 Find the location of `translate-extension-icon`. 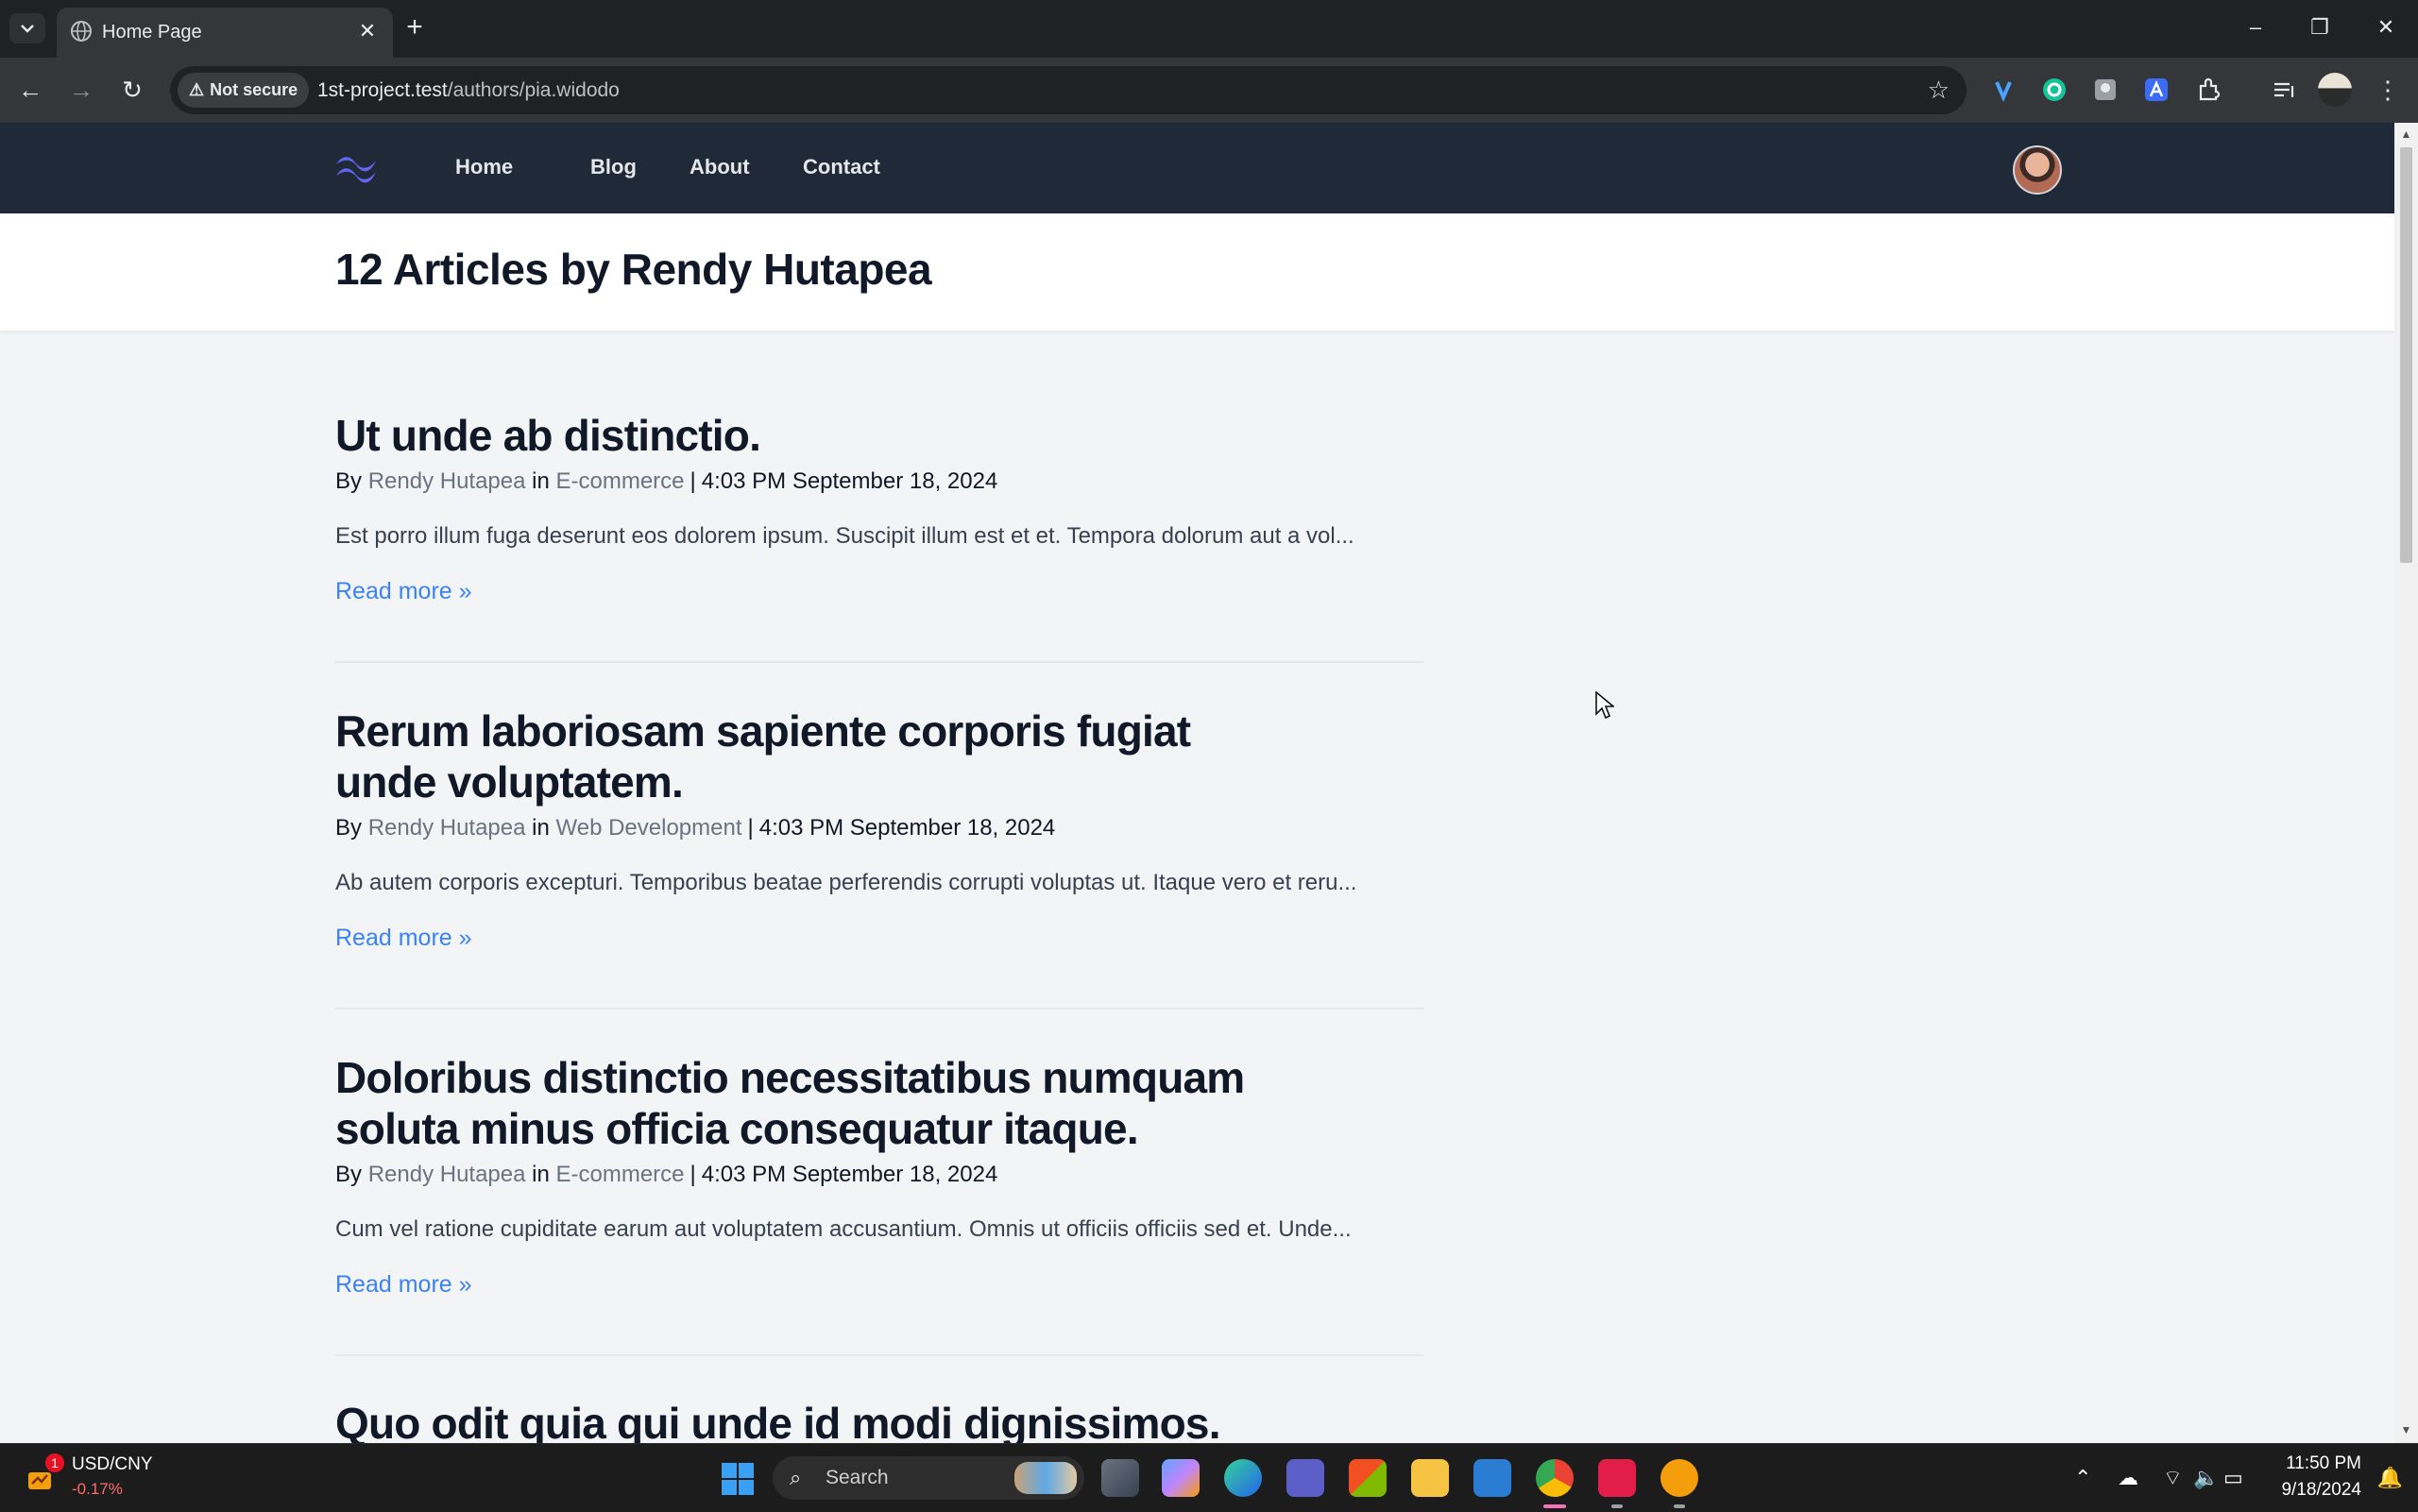

translate-extension-icon is located at coordinates (2156, 90).